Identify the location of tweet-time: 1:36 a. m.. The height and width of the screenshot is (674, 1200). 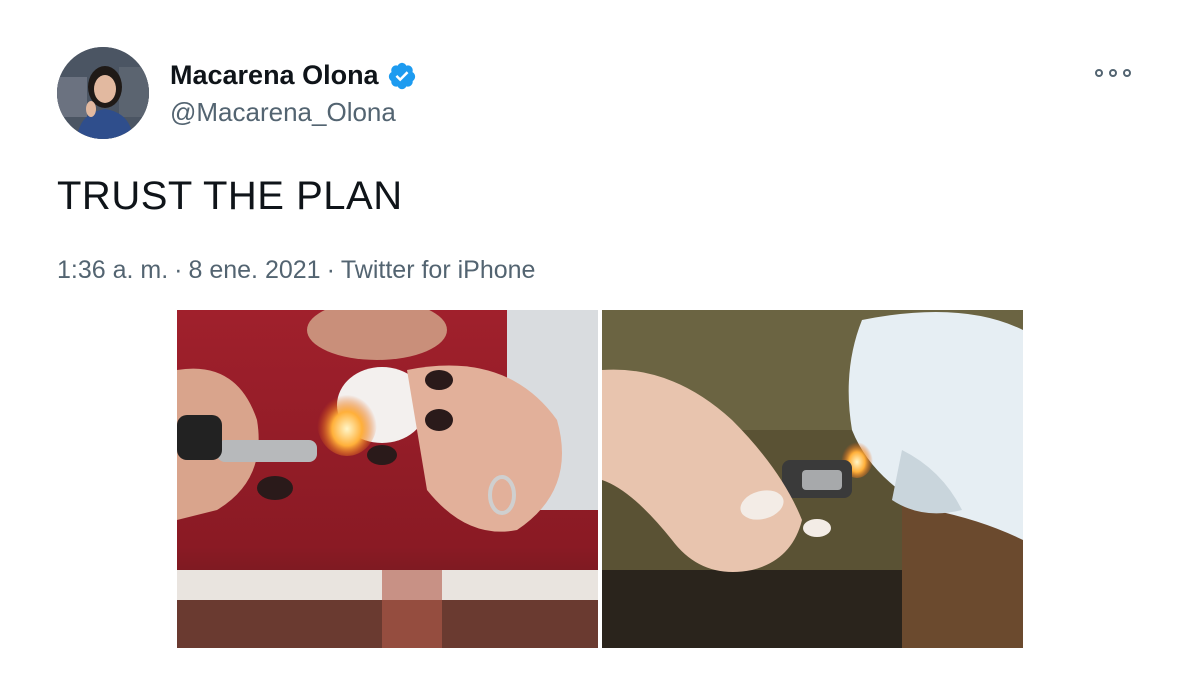
(112, 270).